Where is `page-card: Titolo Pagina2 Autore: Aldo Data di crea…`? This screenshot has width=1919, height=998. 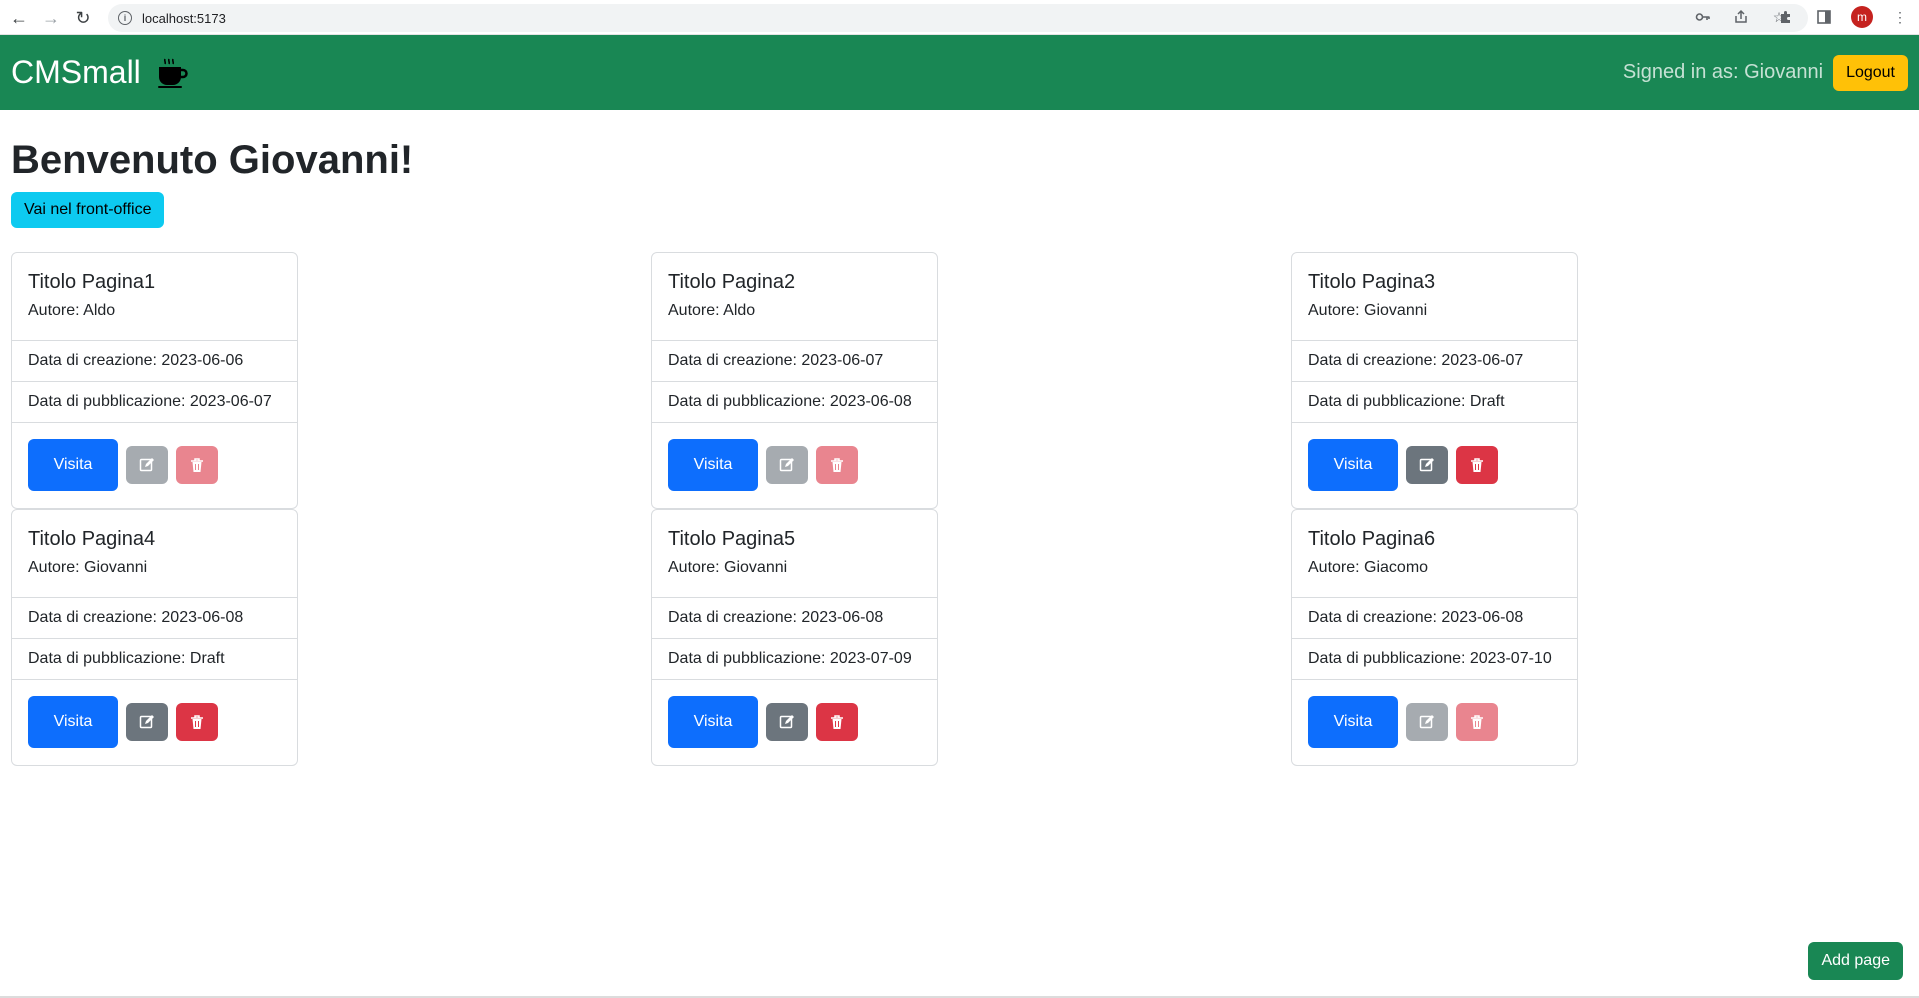 page-card: Titolo Pagina2 Autore: Aldo Data di crea… is located at coordinates (794, 380).